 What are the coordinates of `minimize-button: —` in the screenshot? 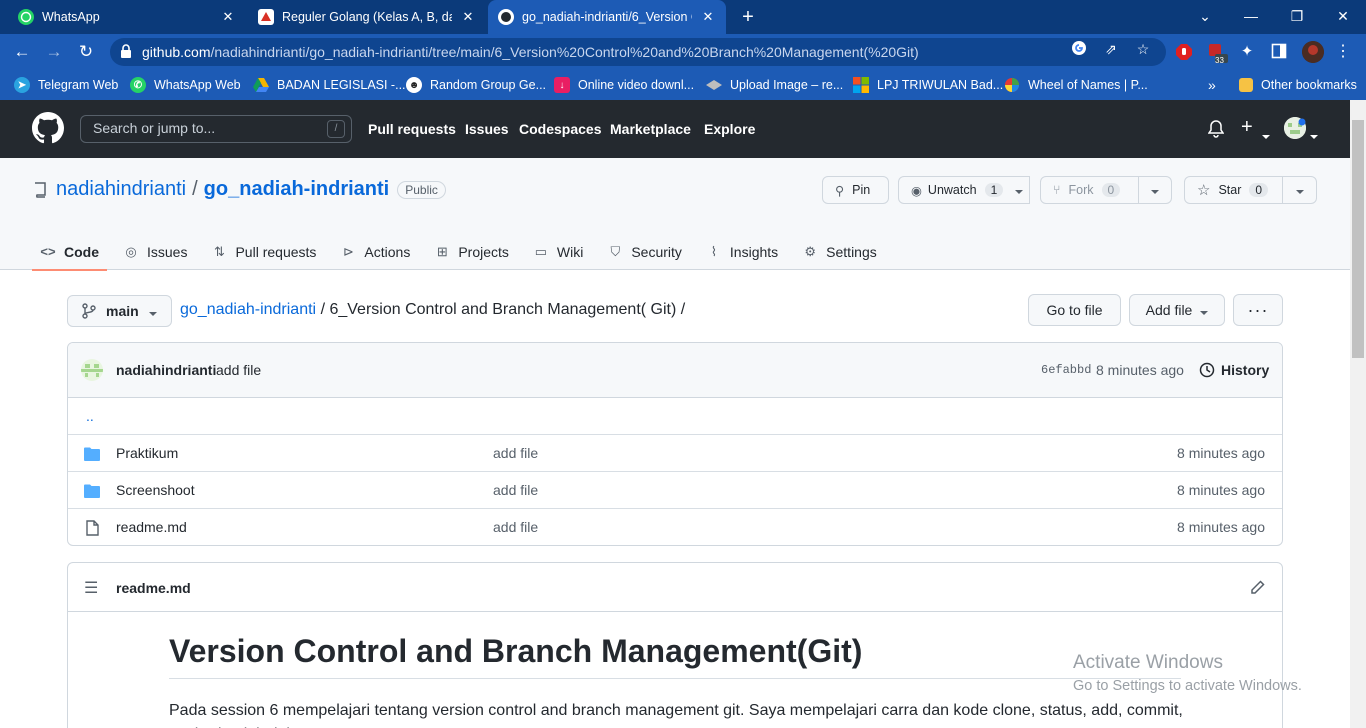 It's located at (1251, 17).